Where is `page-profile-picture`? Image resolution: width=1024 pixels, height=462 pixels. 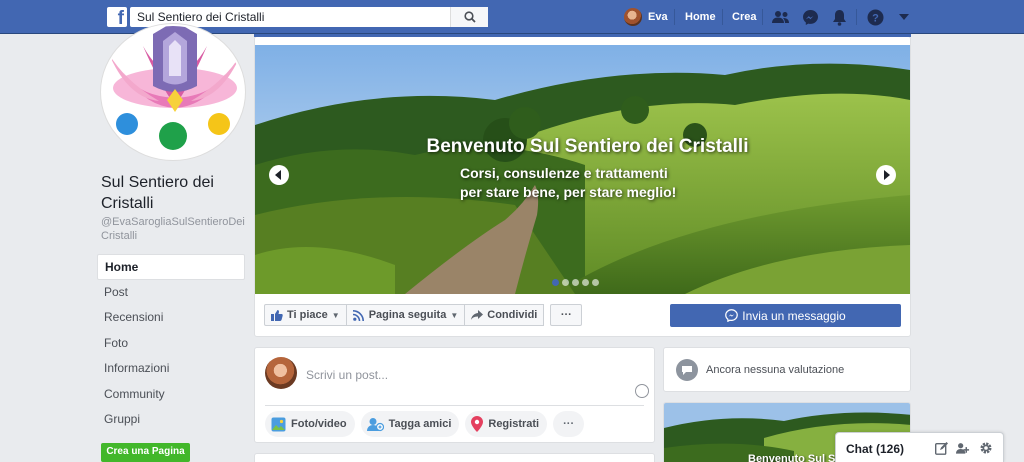 page-profile-picture is located at coordinates (173, 92).